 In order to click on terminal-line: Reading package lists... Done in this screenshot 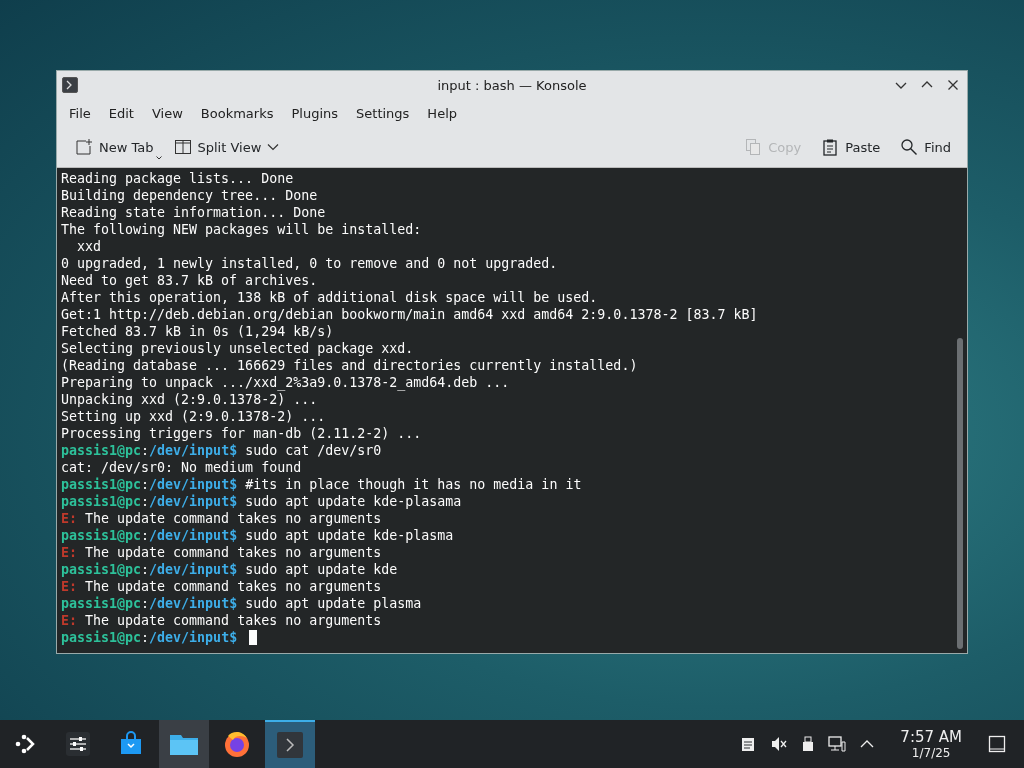, I will do `click(177, 178)`.